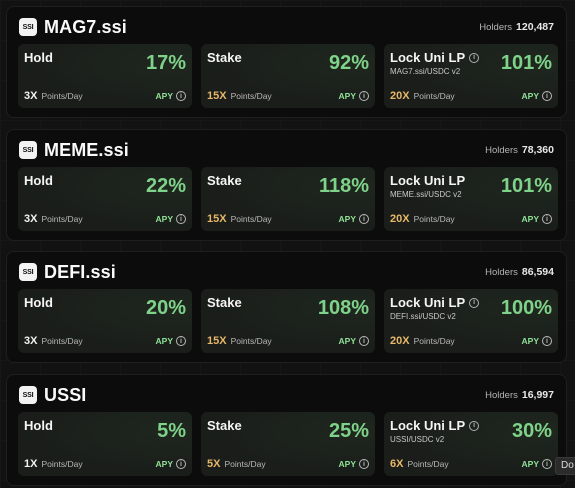 This screenshot has height=488, width=575. I want to click on stake-apy-value: 25%, so click(348, 431).